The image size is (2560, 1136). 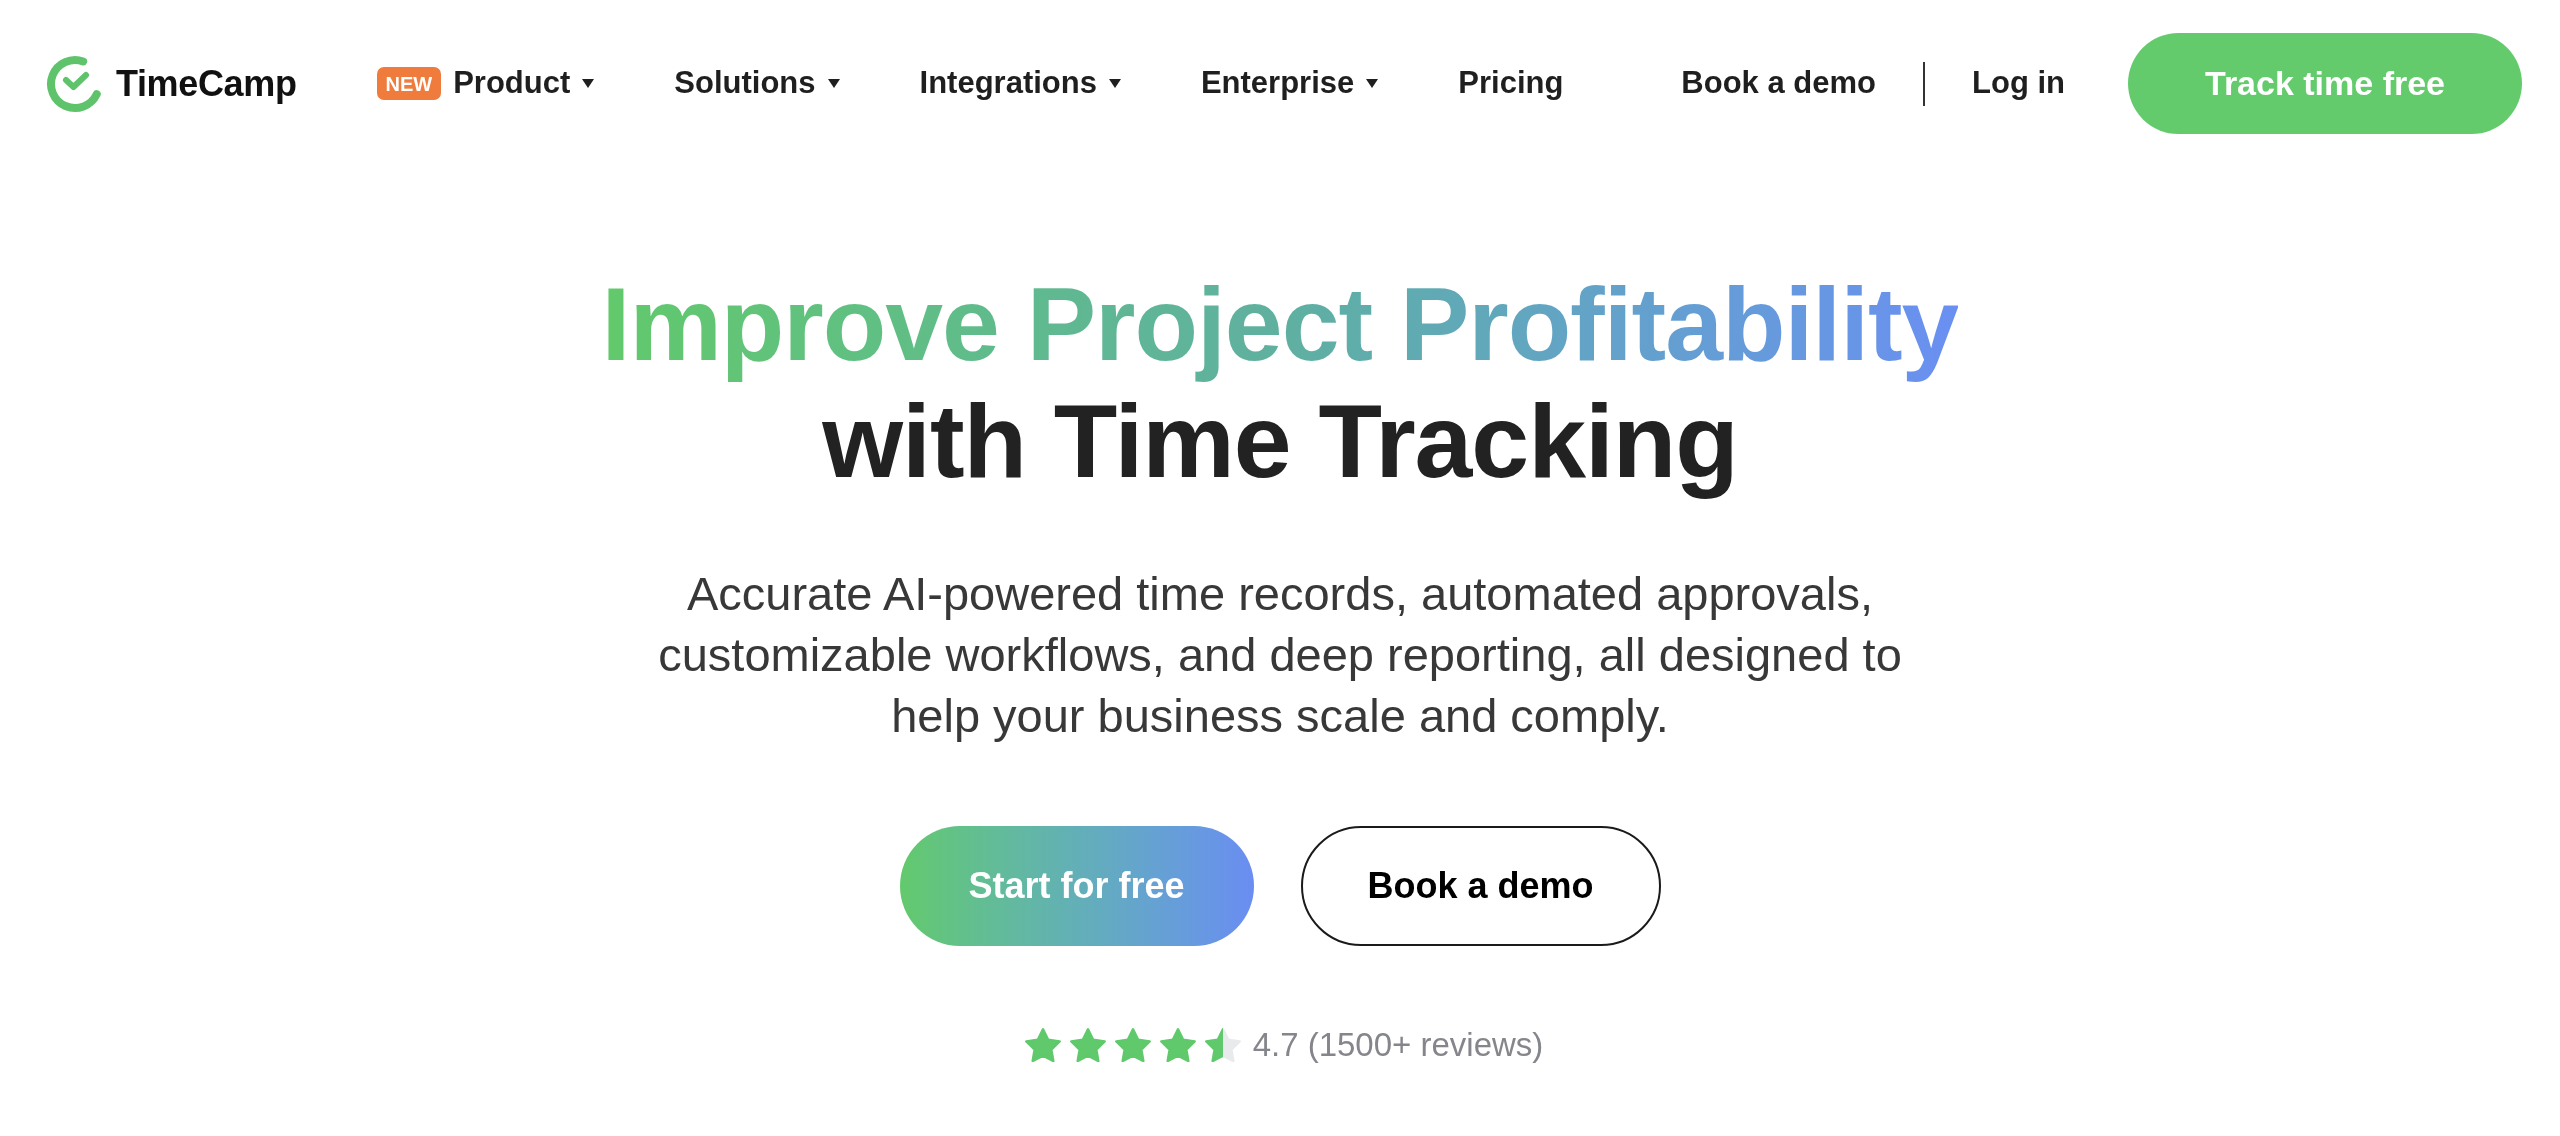 What do you see at coordinates (1222, 1044) in the screenshot?
I see `half-star-icon` at bounding box center [1222, 1044].